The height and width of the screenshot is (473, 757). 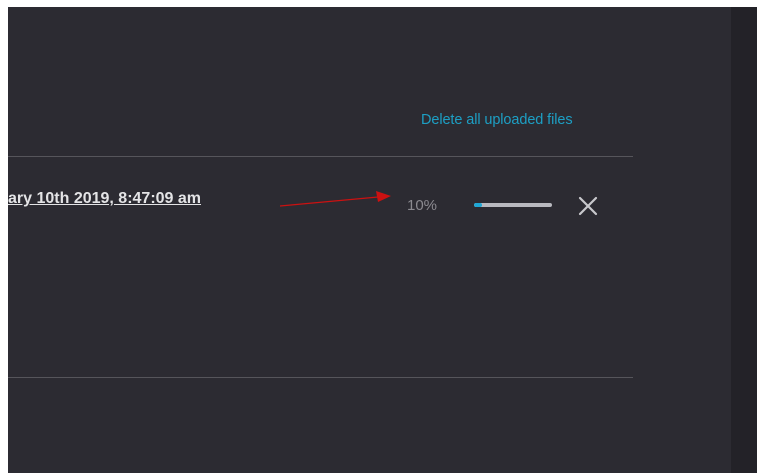 I want to click on uploaded-file-name: ary 10th 2019, 8:47:09 am, so click(x=105, y=198).